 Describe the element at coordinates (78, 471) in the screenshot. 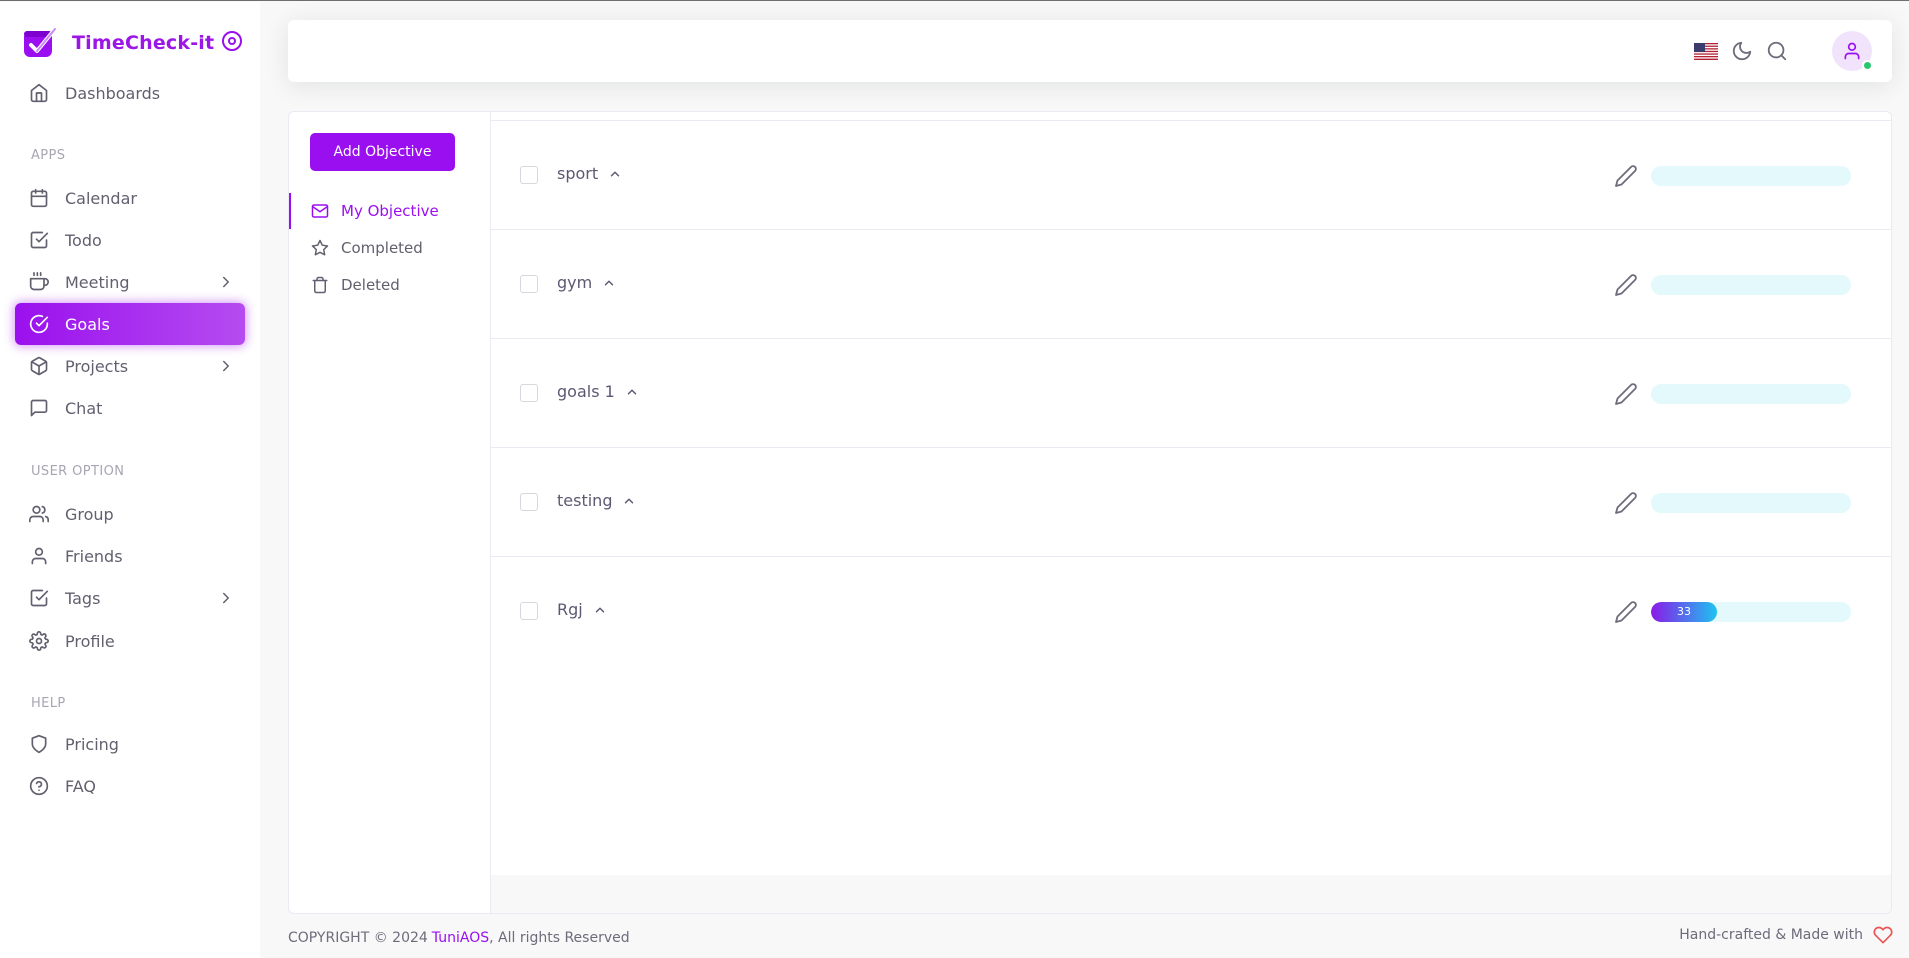

I see `nav-header-user-option: USER OPTION` at that location.